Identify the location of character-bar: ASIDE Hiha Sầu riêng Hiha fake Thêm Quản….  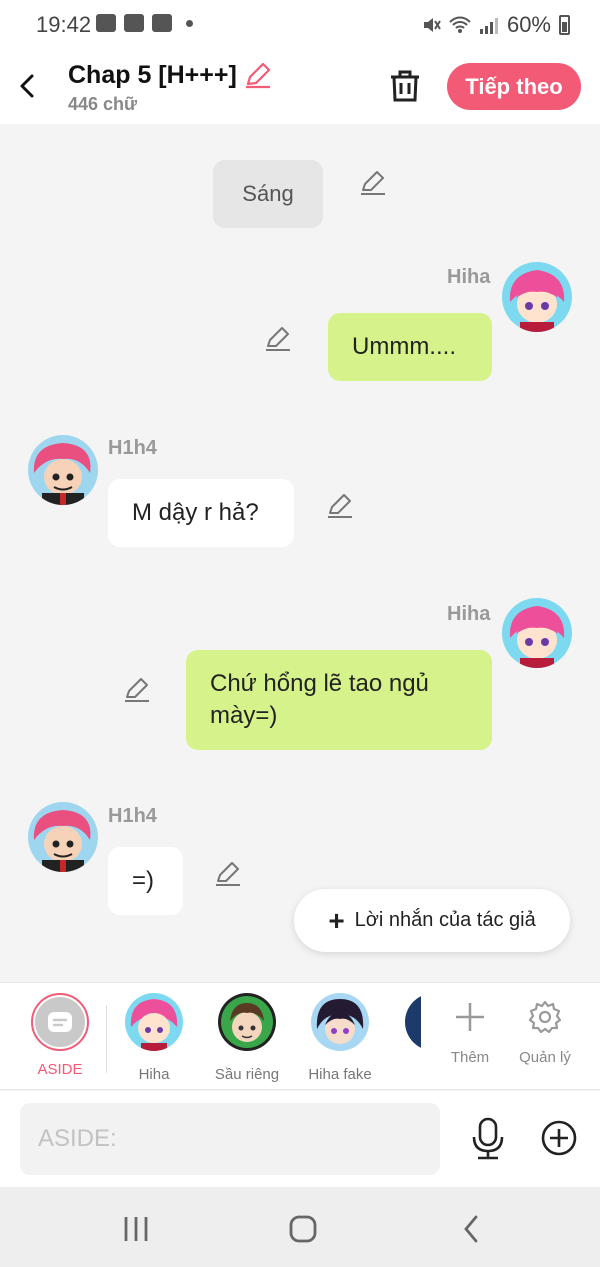
(300, 1036).